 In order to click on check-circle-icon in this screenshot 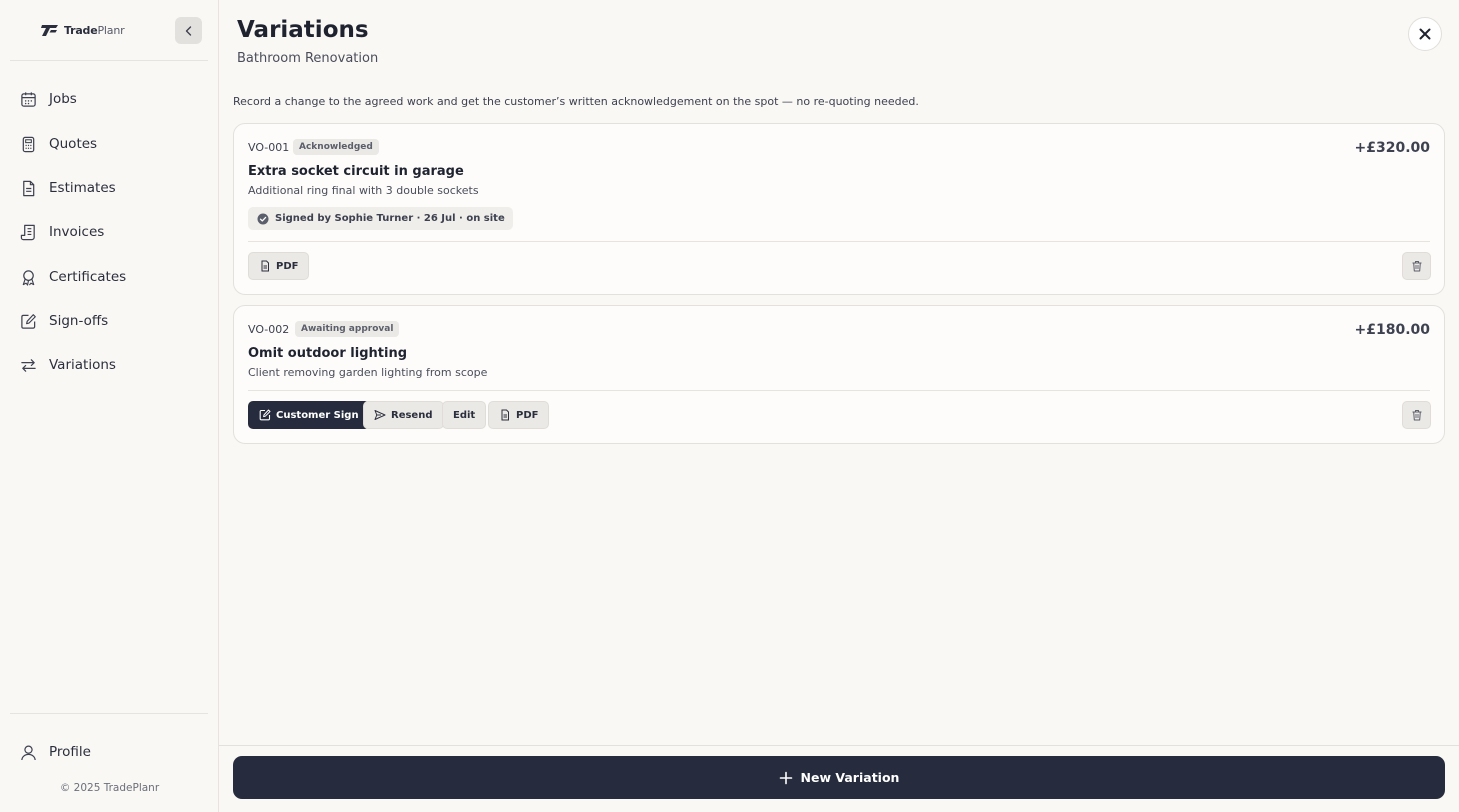, I will do `click(263, 218)`.